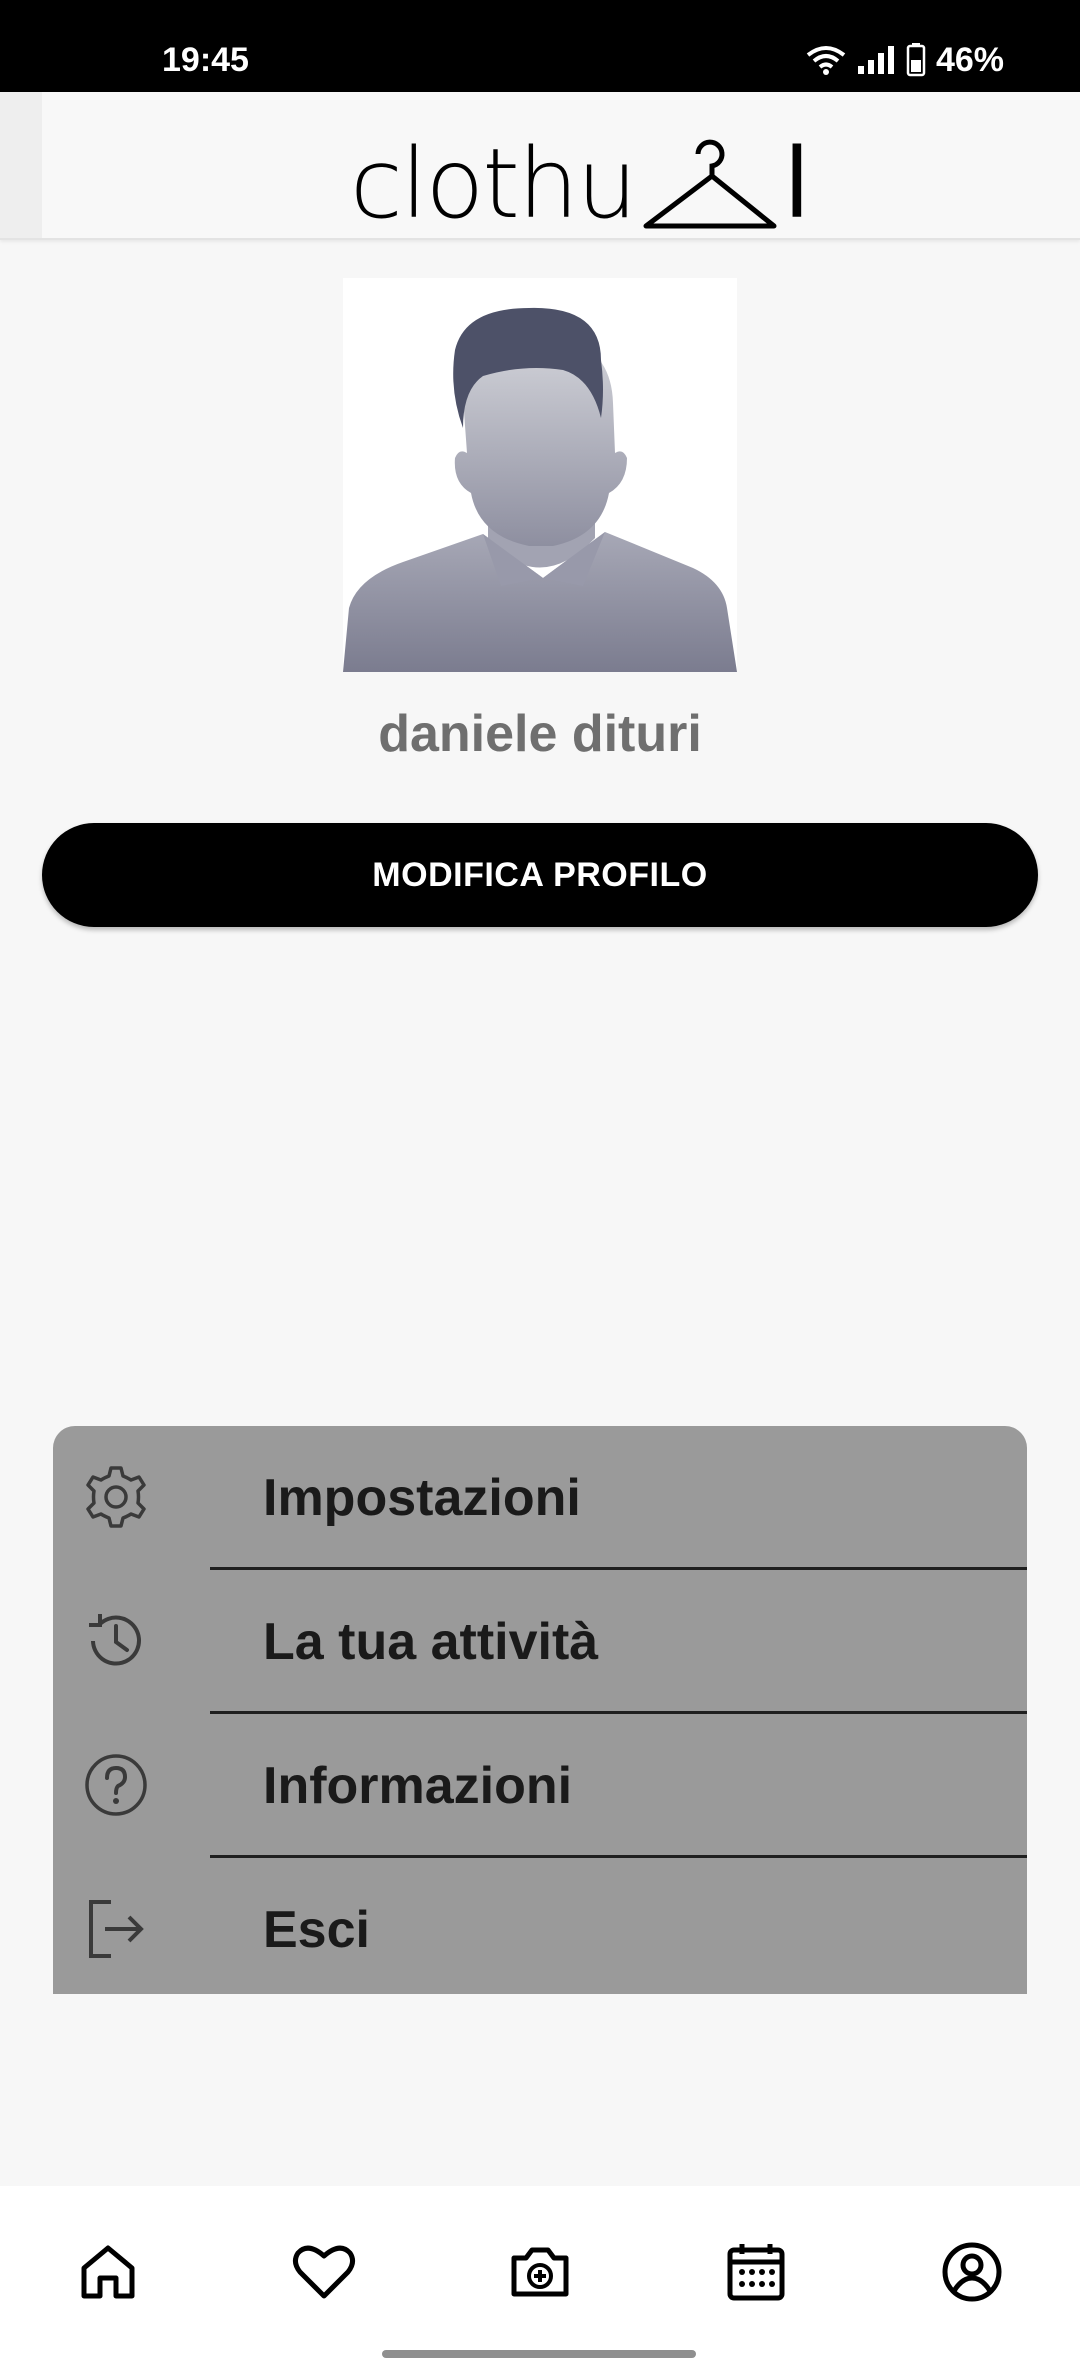 The width and height of the screenshot is (1080, 2376). What do you see at coordinates (540, 46) in the screenshot?
I see `status-bar: 19:45 46%` at bounding box center [540, 46].